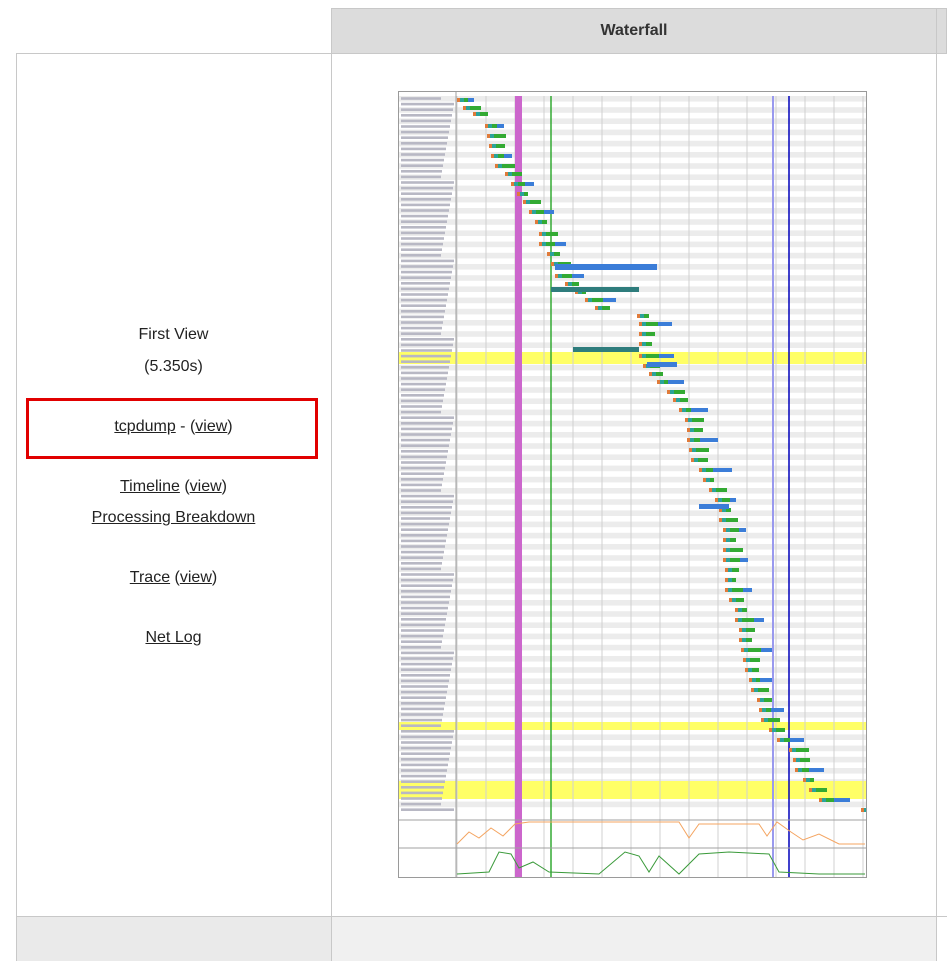 This screenshot has width=947, height=961. What do you see at coordinates (172, 428) in the screenshot?
I see `tcpdump-highlight-box` at bounding box center [172, 428].